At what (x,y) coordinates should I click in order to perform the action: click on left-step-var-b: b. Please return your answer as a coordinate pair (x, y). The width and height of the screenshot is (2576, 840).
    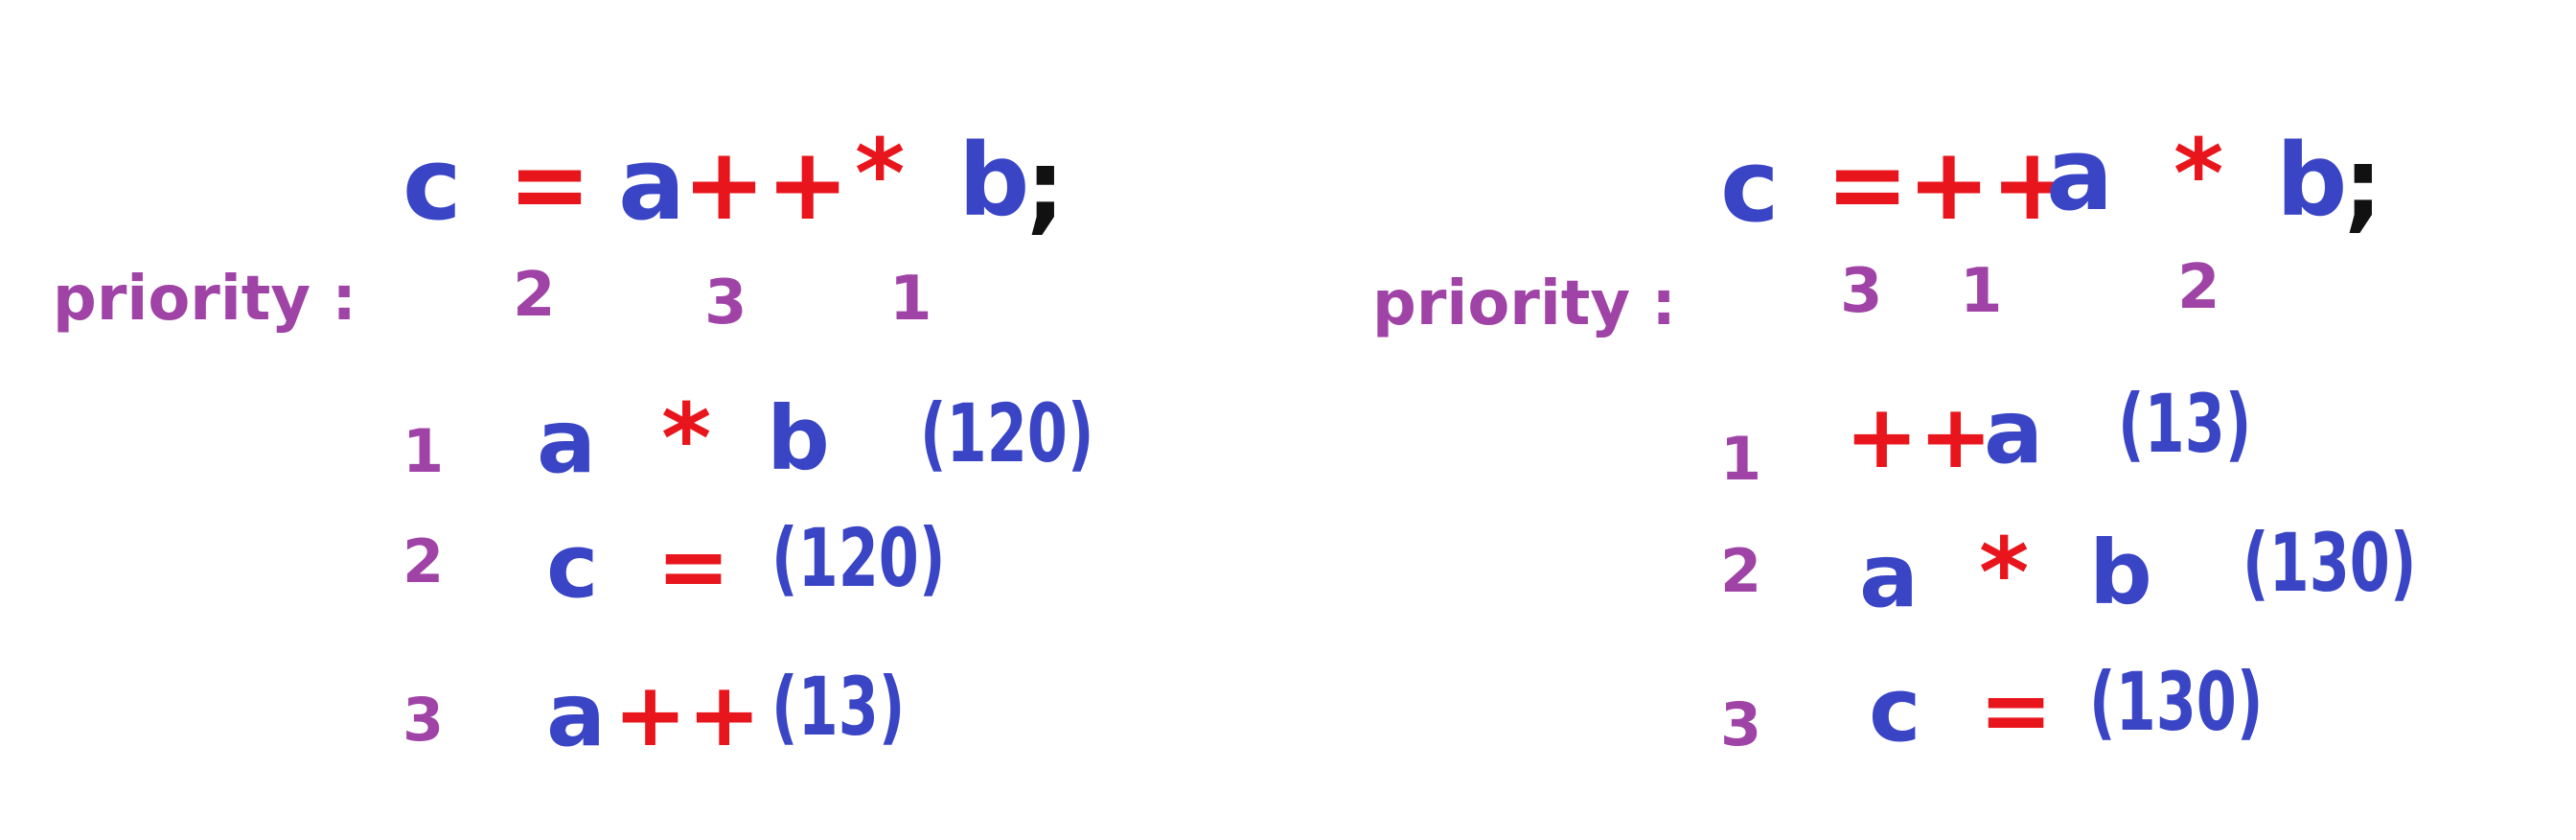
    Looking at the image, I should click on (798, 439).